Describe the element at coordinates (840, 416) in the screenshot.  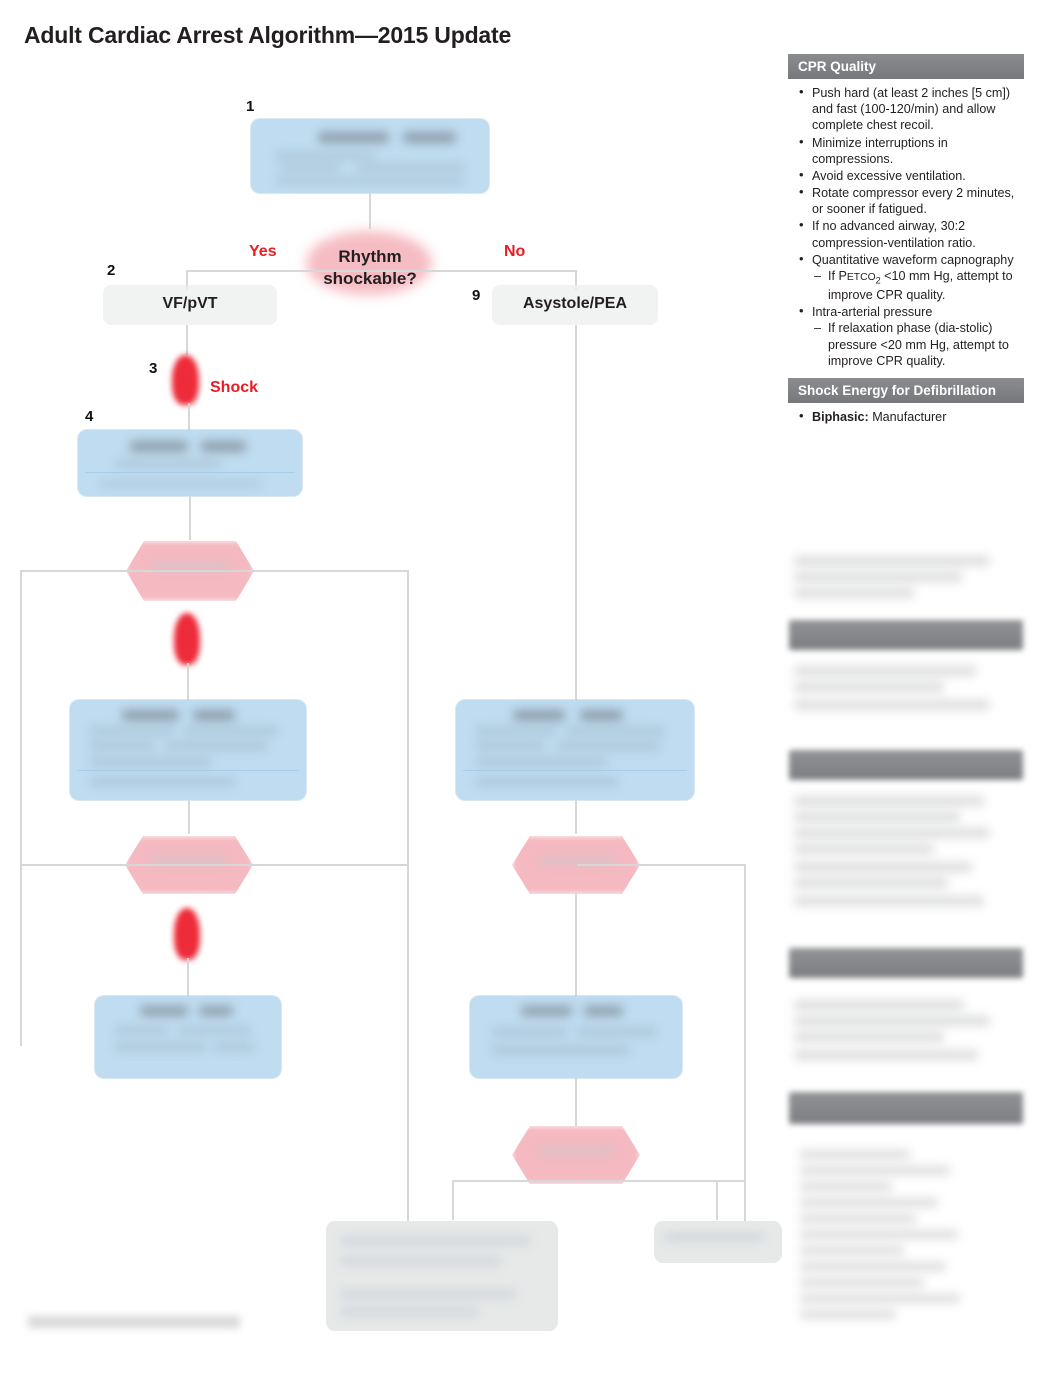
I see `shock-item-biphasic-label: Biphasic:` at that location.